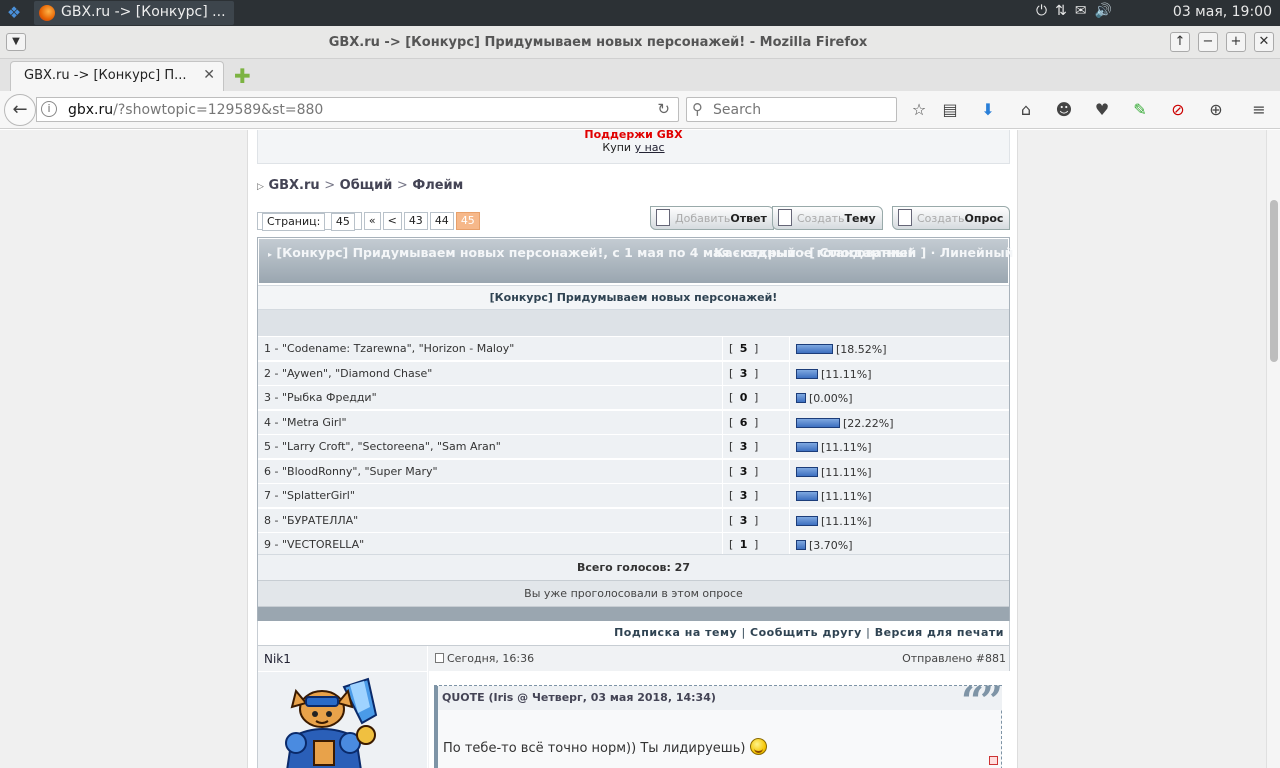 This screenshot has height=768, width=1280. Describe the element at coordinates (293, 185) in the screenshot. I see `breadcrumb-root: GBX.ru` at that location.